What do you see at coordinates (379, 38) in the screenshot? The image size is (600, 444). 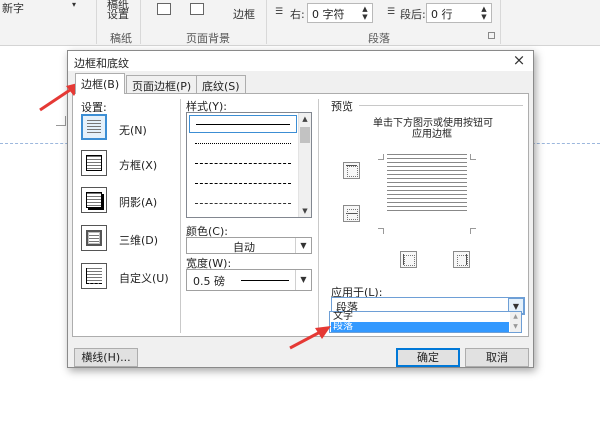 I see `ribbon-group-paragraph: 段落` at bounding box center [379, 38].